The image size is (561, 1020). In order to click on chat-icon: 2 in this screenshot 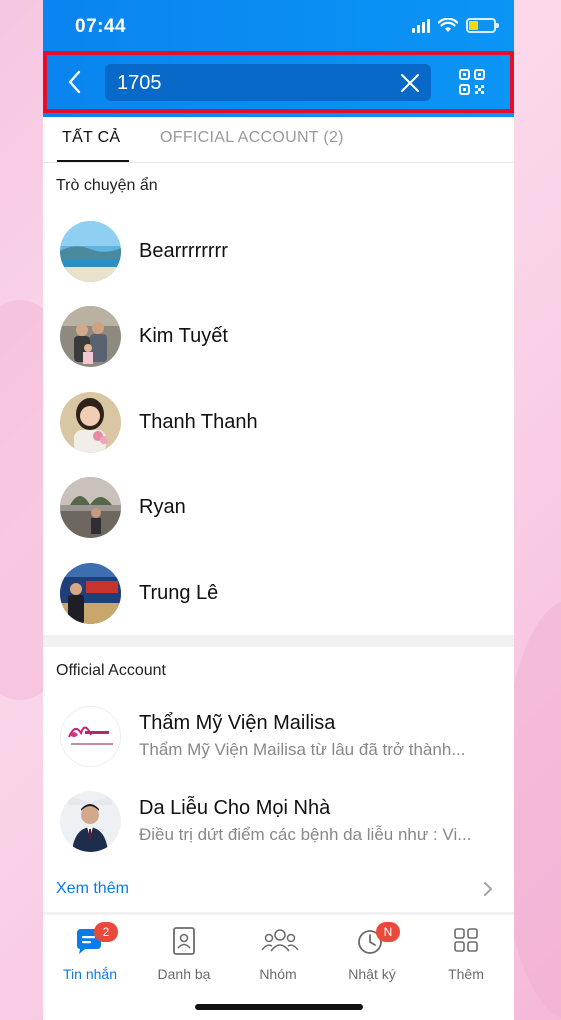, I will do `click(95, 939)`.